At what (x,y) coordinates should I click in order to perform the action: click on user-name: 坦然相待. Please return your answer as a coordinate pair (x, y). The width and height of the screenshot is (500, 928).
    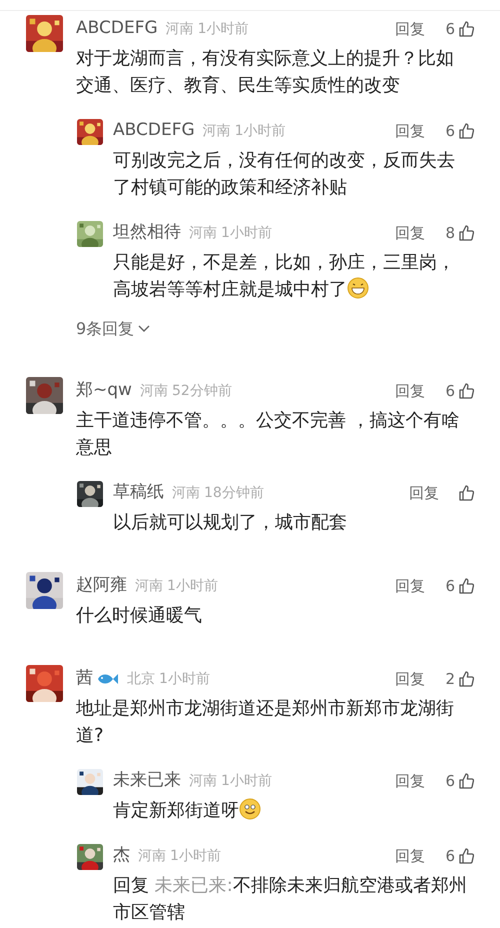
    Looking at the image, I should click on (147, 232).